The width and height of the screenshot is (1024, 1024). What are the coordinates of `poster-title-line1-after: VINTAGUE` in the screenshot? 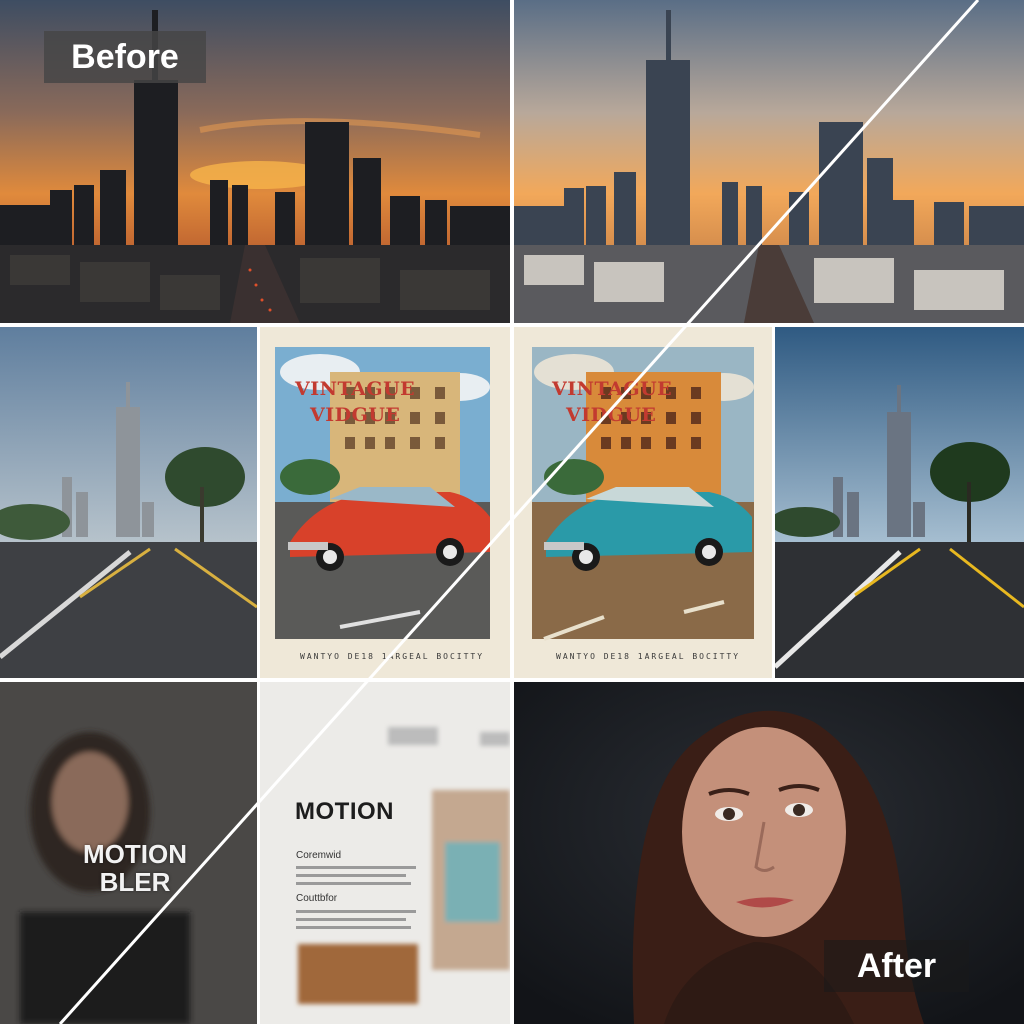 It's located at (612, 389).